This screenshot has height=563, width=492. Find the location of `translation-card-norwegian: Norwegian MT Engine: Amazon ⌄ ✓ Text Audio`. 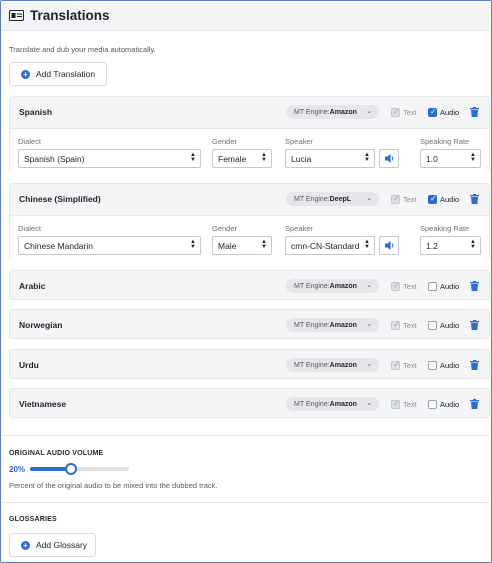

translation-card-norwegian: Norwegian MT Engine: Amazon ⌄ ✓ Text Audio is located at coordinates (249, 324).